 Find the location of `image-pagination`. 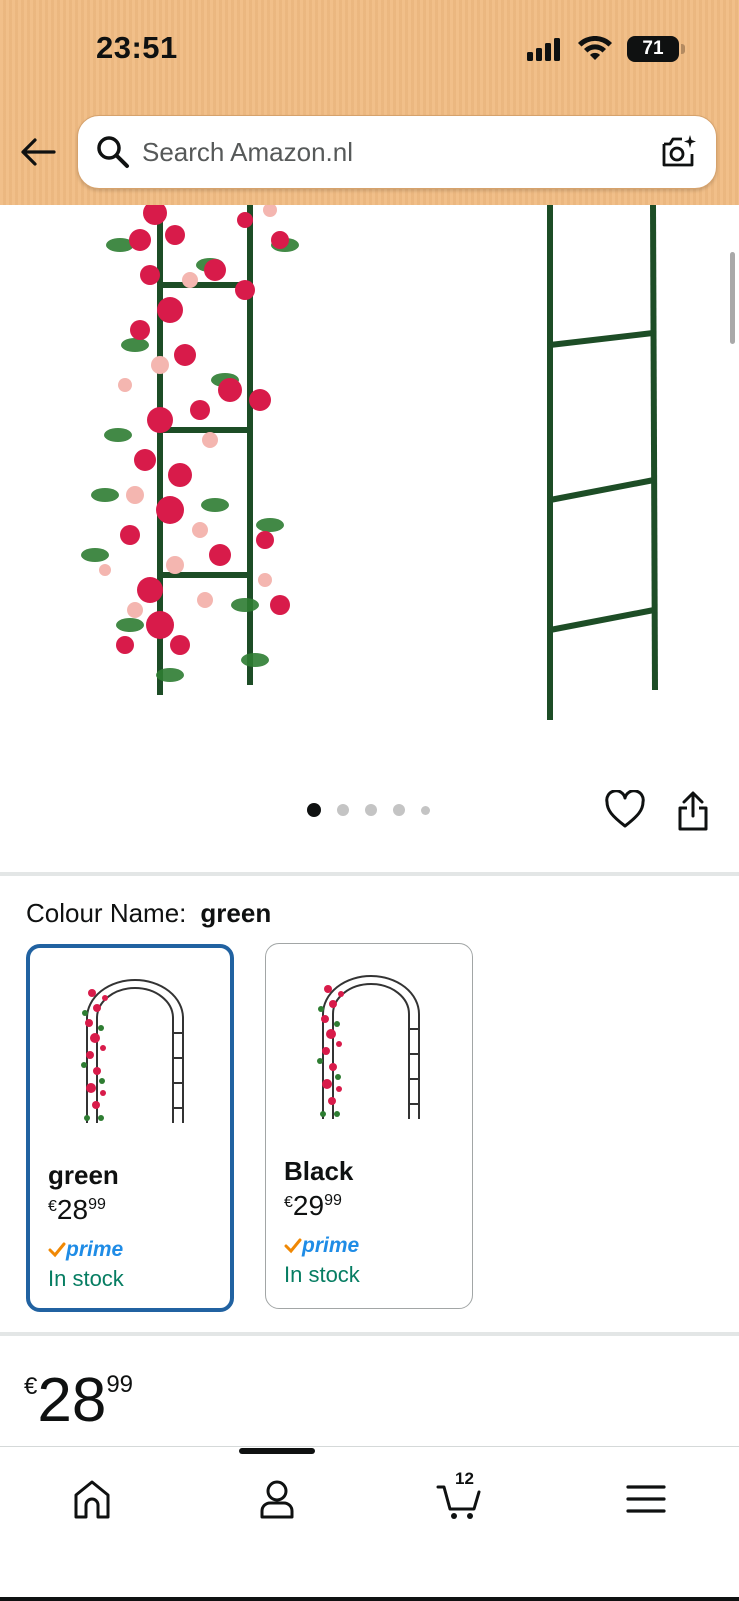

image-pagination is located at coordinates (368, 810).